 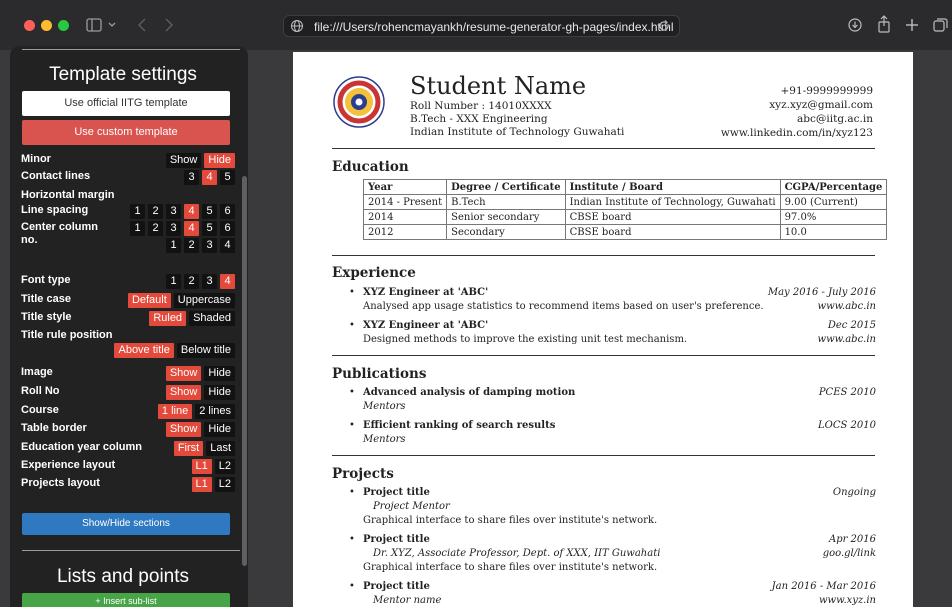 I want to click on projects-rule, so click(x=603, y=455).